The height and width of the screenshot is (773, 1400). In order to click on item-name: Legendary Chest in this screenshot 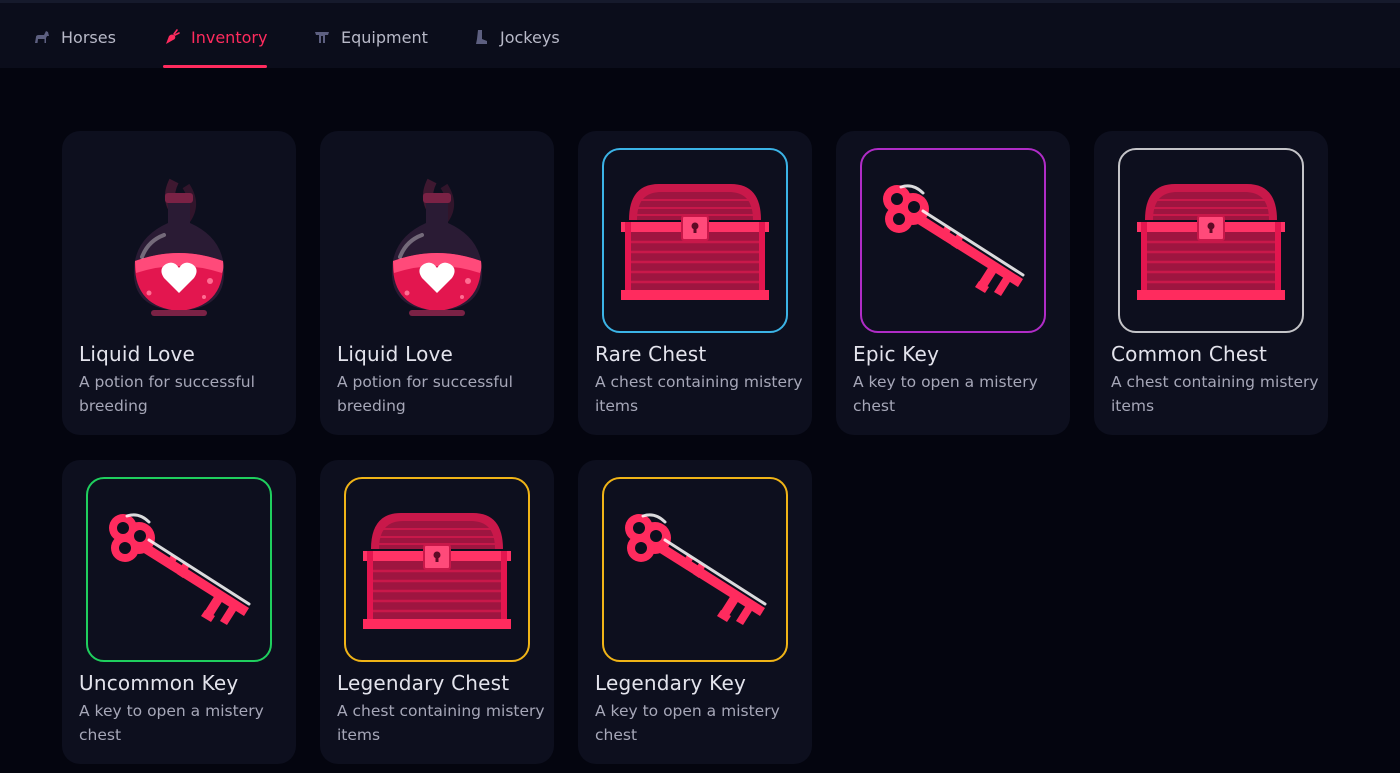, I will do `click(423, 683)`.